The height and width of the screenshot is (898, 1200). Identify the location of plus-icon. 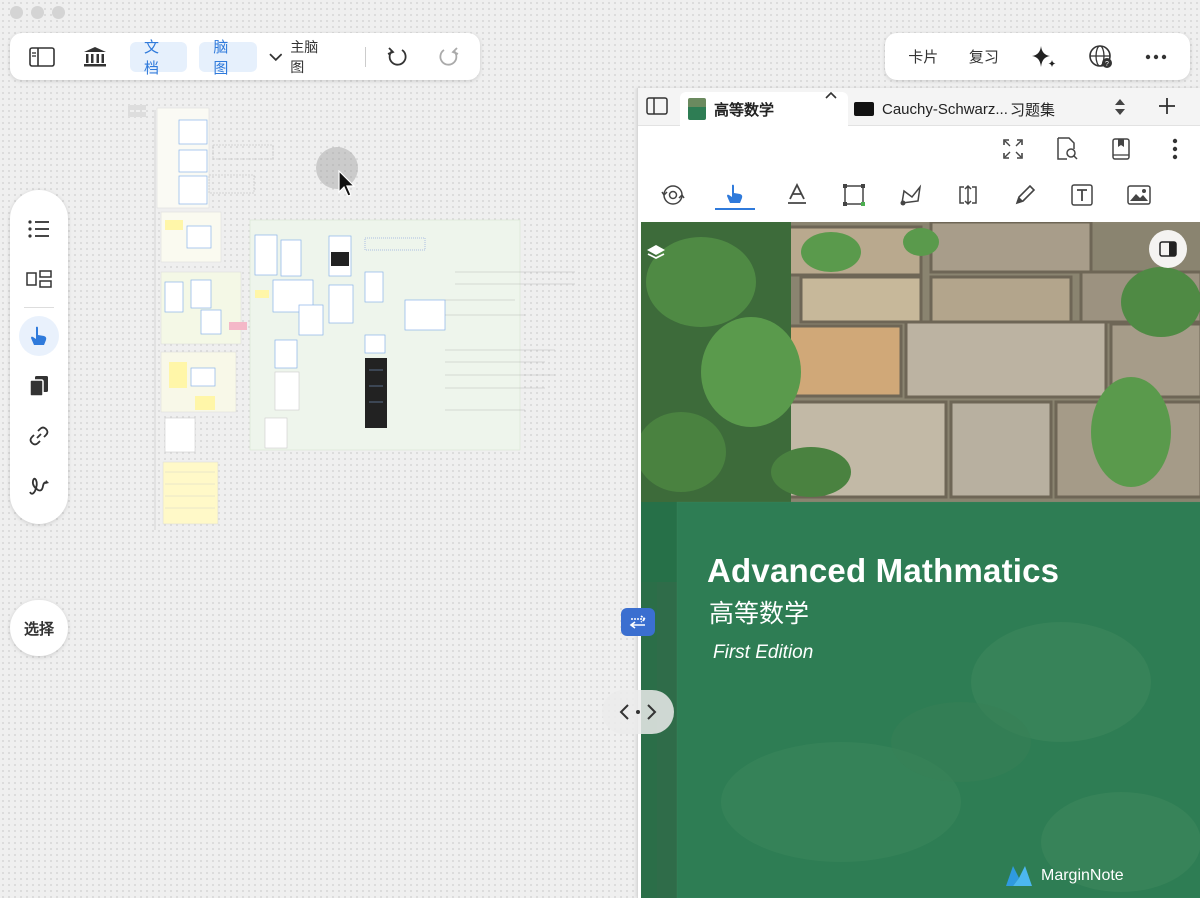
(1167, 106).